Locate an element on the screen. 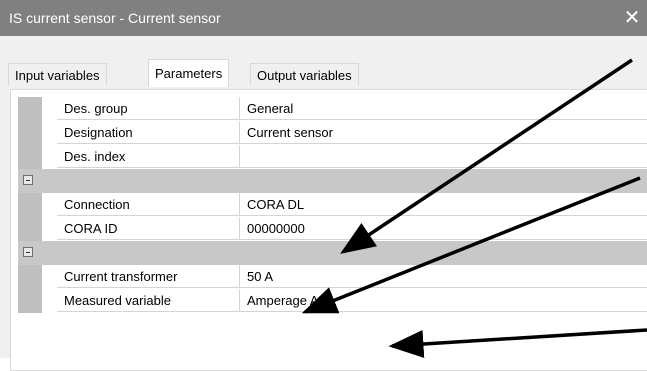 This screenshot has height=371, width=647. property-name: Current transformer is located at coordinates (148, 276).